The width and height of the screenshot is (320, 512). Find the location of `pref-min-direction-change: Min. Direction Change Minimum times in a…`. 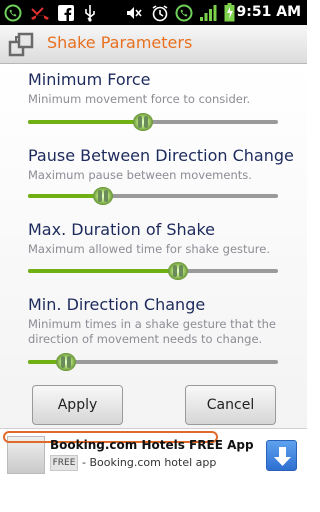

pref-min-direction-change: Min. Direction Change Minimum times in a… is located at coordinates (158, 321).